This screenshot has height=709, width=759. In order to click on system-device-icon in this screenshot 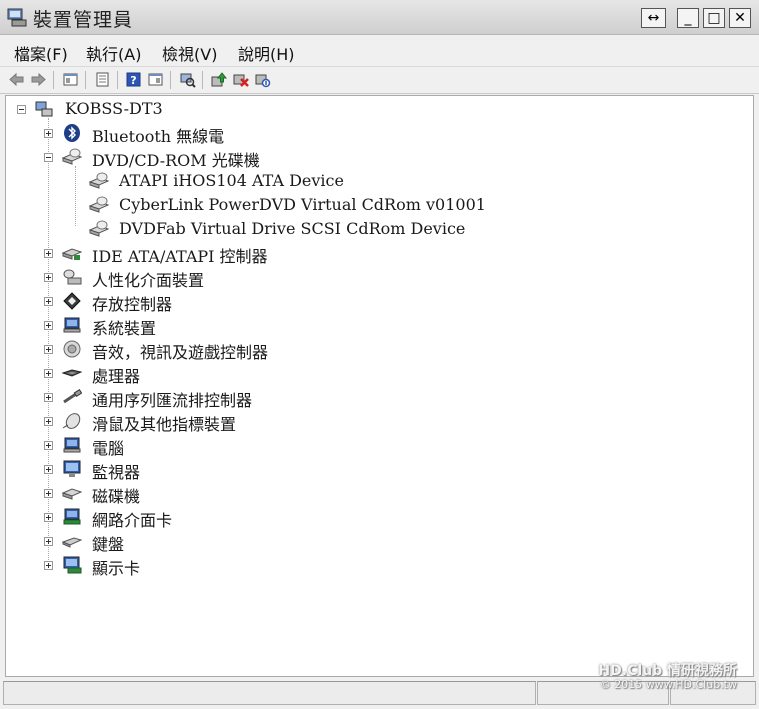, I will do `click(72, 325)`.